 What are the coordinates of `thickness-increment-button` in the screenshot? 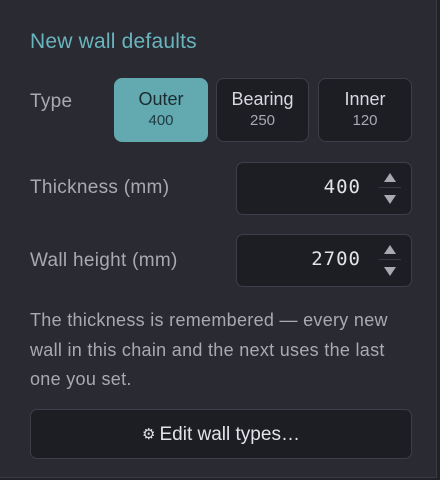 It's located at (390, 177).